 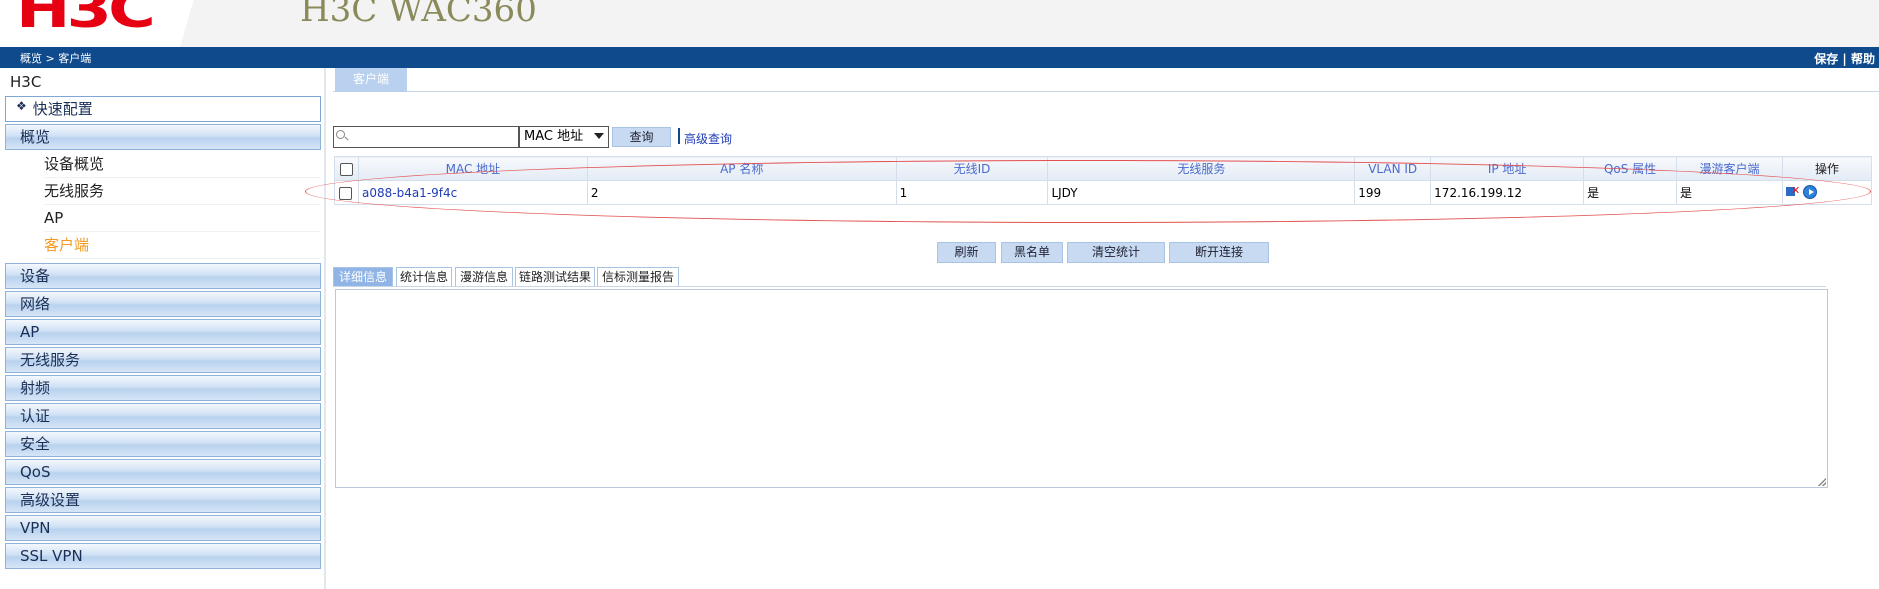 What do you see at coordinates (472, 192) in the screenshot?
I see `cell-mac: a088-b4a1-9f4c` at bounding box center [472, 192].